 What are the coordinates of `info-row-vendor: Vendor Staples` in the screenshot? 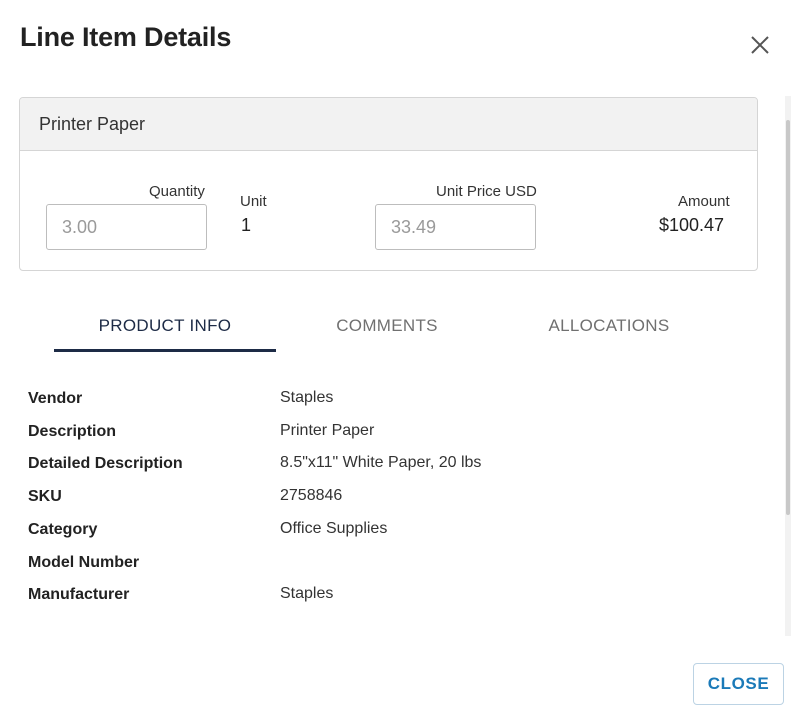 It's located at (378, 401).